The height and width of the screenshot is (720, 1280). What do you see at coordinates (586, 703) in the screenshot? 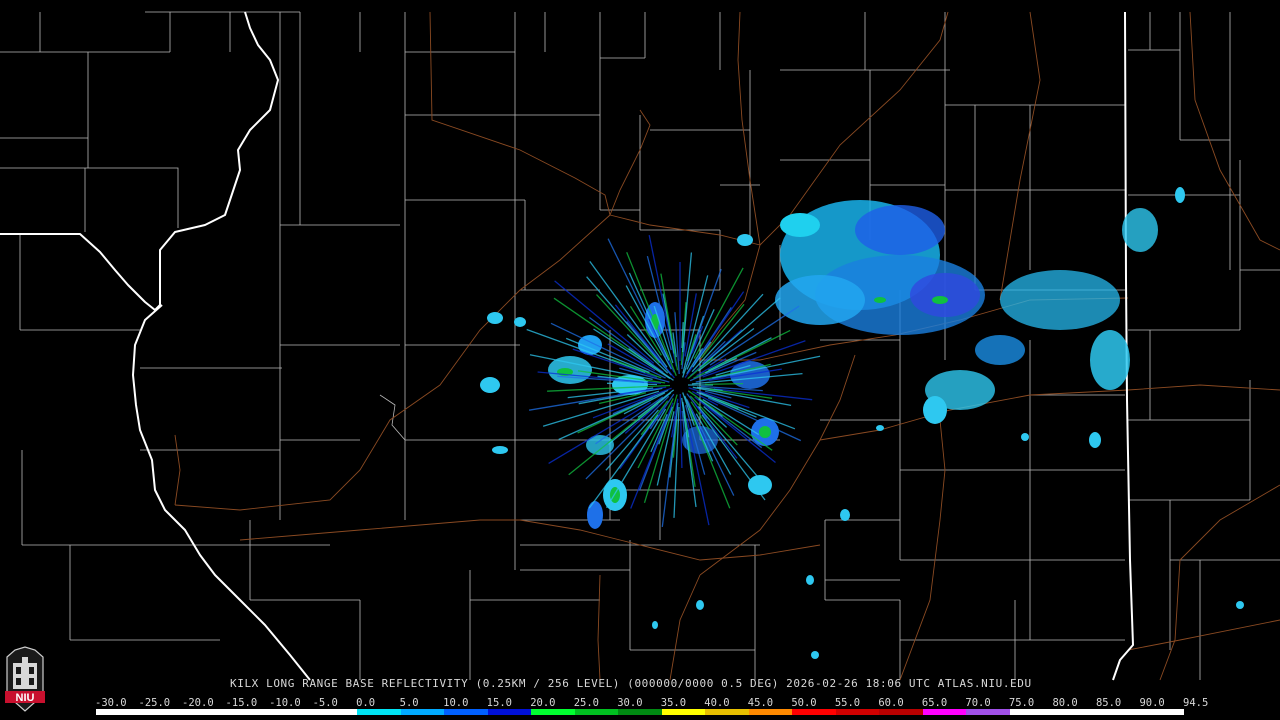
I see `scale-label: 25.0` at bounding box center [586, 703].